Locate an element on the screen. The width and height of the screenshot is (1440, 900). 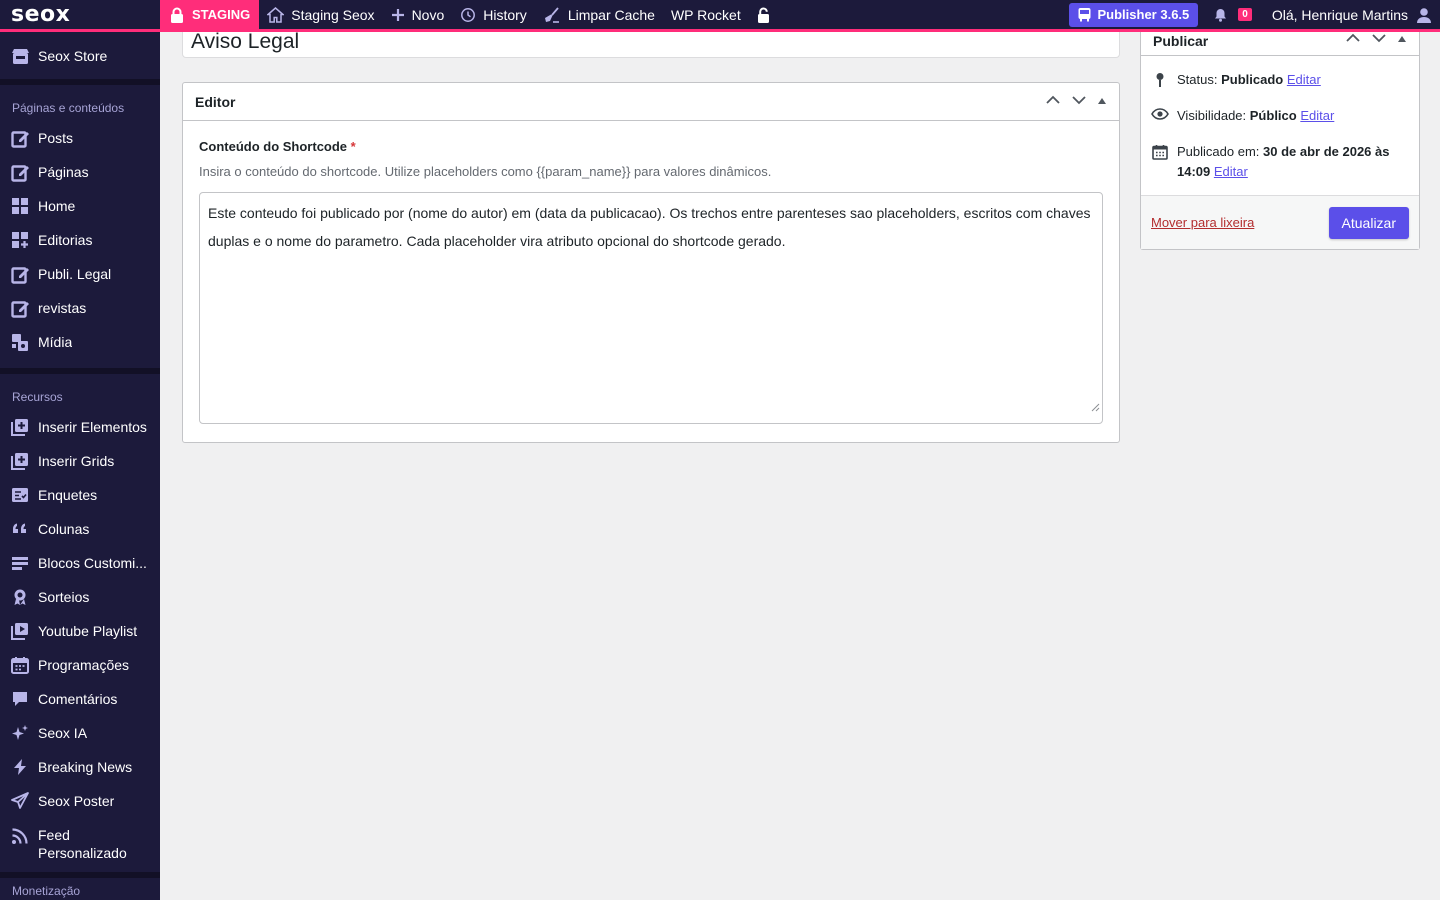
sidebar-item-label: Youtube Playlist is located at coordinates (88, 631).